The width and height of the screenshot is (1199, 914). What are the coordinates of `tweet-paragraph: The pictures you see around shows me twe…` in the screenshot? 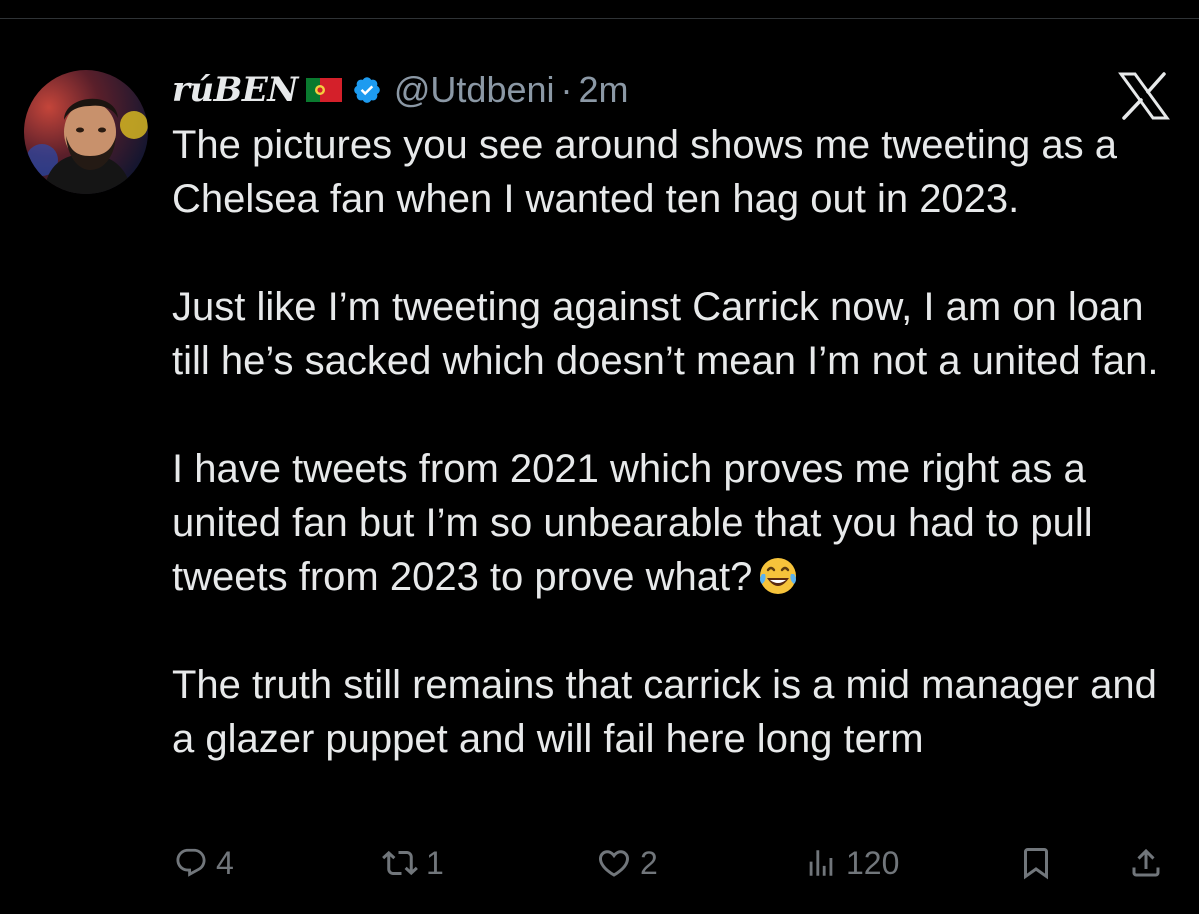 It's located at (644, 172).